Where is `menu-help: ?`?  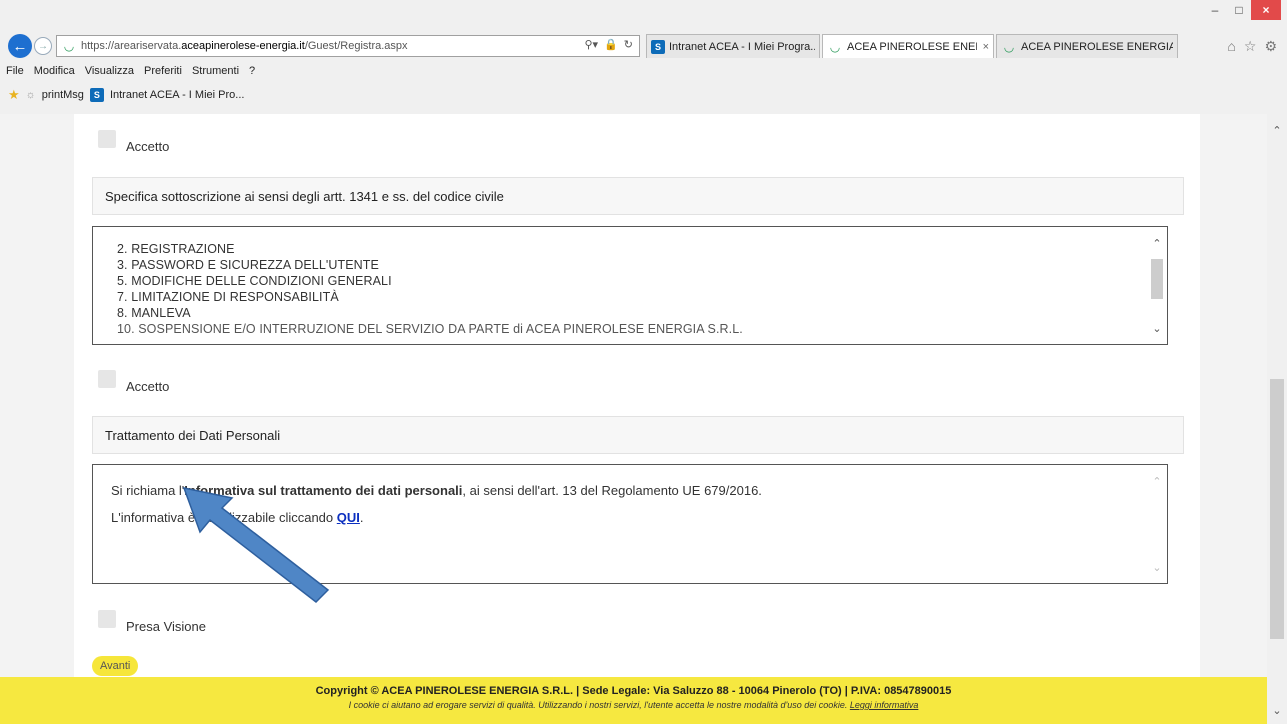 menu-help: ? is located at coordinates (252, 71).